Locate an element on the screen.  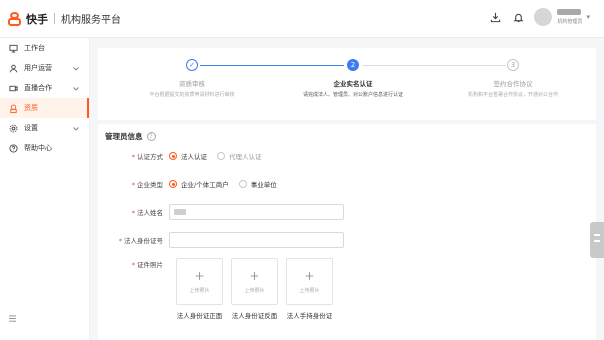
brand-name: 快手 is located at coordinates (37, 19).